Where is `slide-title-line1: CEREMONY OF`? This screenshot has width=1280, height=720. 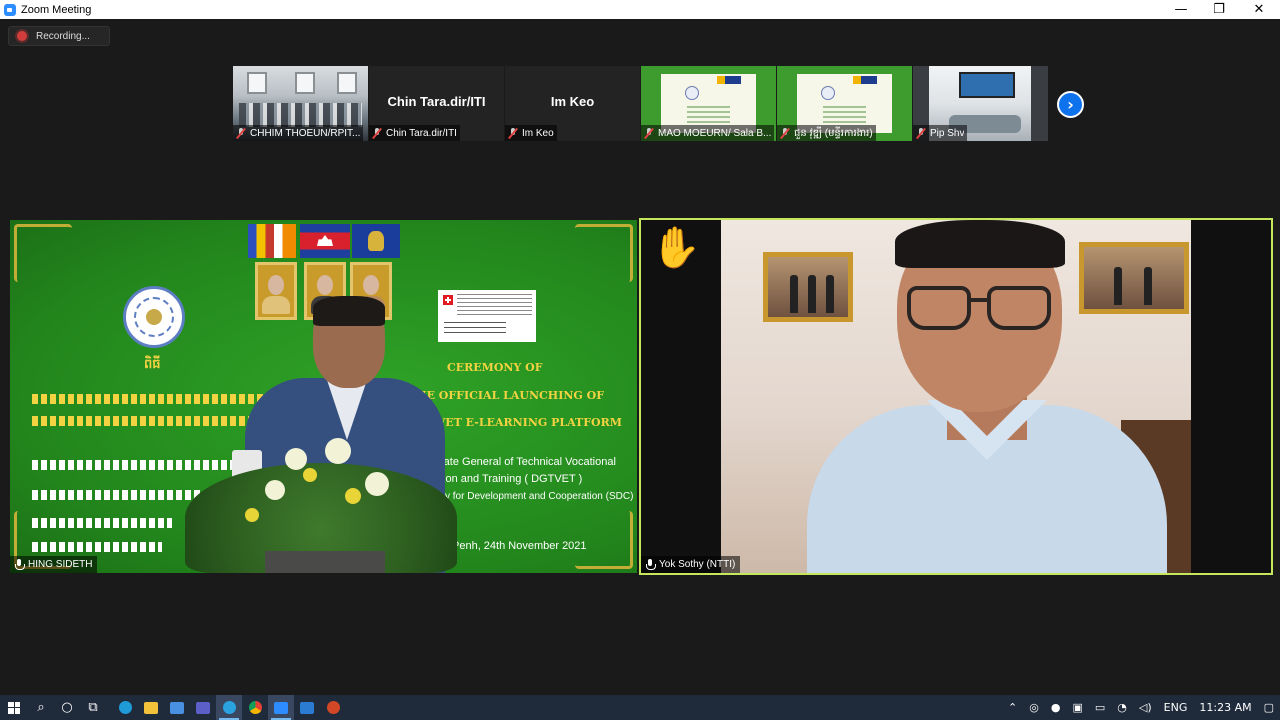
slide-title-line1: CEREMONY OF is located at coordinates (495, 367).